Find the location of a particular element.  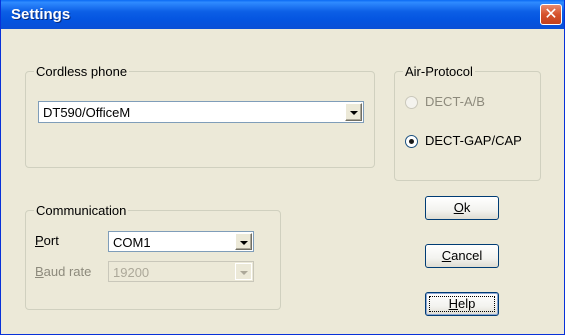

radio-dect-gap-cap is located at coordinates (411, 141).